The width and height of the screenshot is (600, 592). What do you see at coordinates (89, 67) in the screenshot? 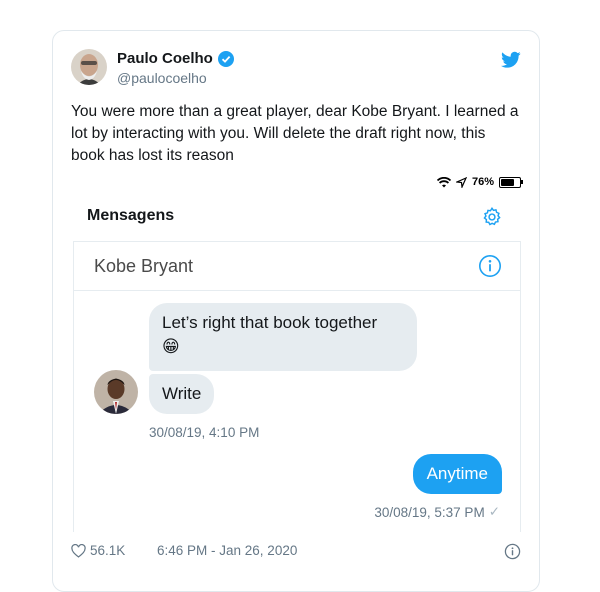
I see `author-avatar` at bounding box center [89, 67].